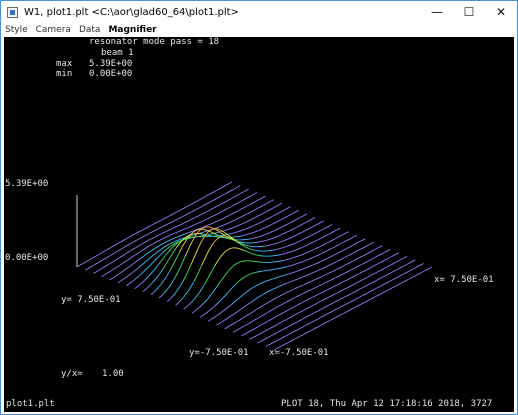 The width and height of the screenshot is (518, 415). Describe the element at coordinates (501, 12) in the screenshot. I see `close-button: ✕` at that location.